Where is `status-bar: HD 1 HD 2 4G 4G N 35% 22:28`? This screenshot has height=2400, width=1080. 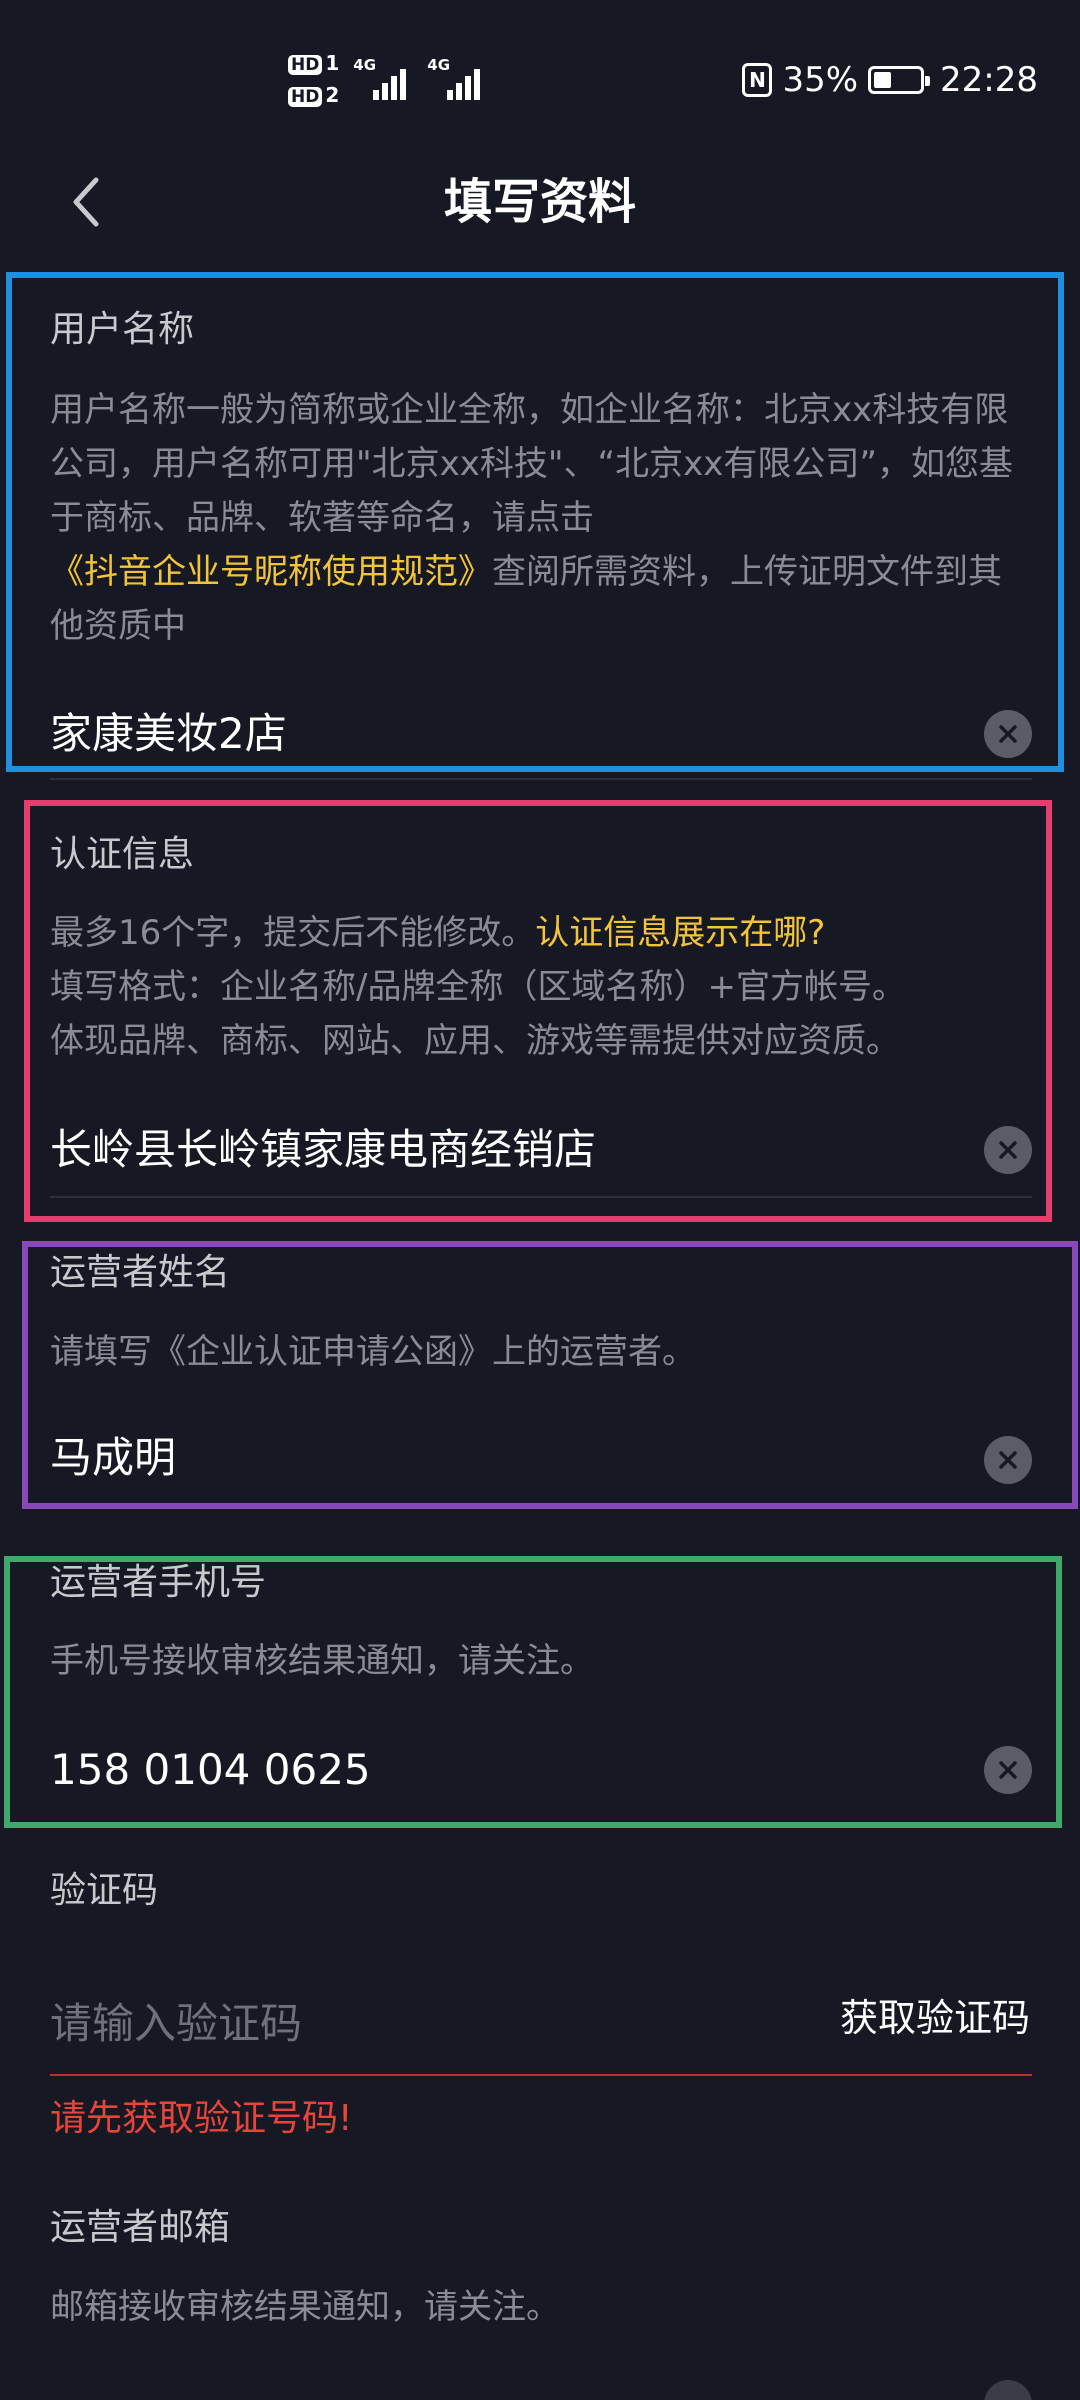 status-bar: HD 1 HD 2 4G 4G N 35% 22:28 is located at coordinates (540, 75).